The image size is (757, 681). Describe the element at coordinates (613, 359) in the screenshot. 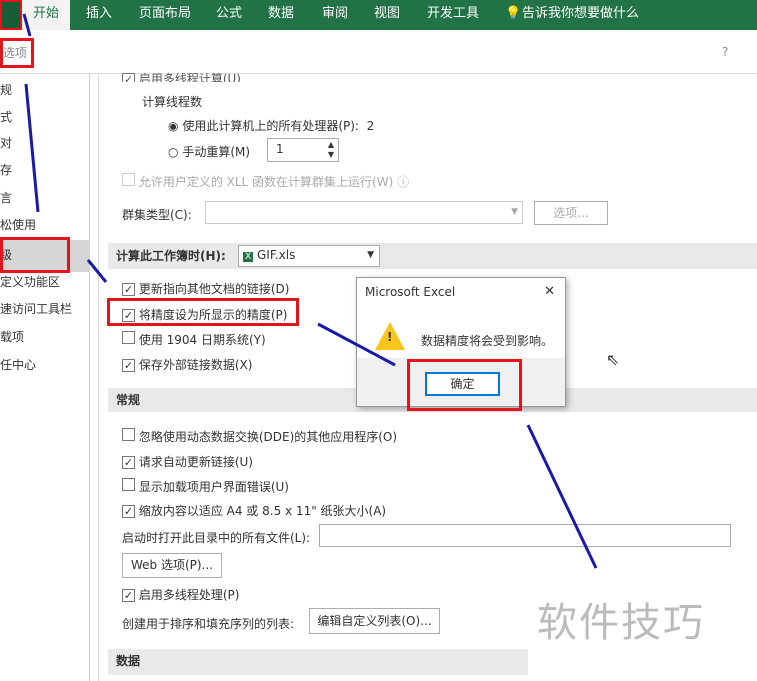

I see `mouse-cursor-icon: ⇖` at that location.